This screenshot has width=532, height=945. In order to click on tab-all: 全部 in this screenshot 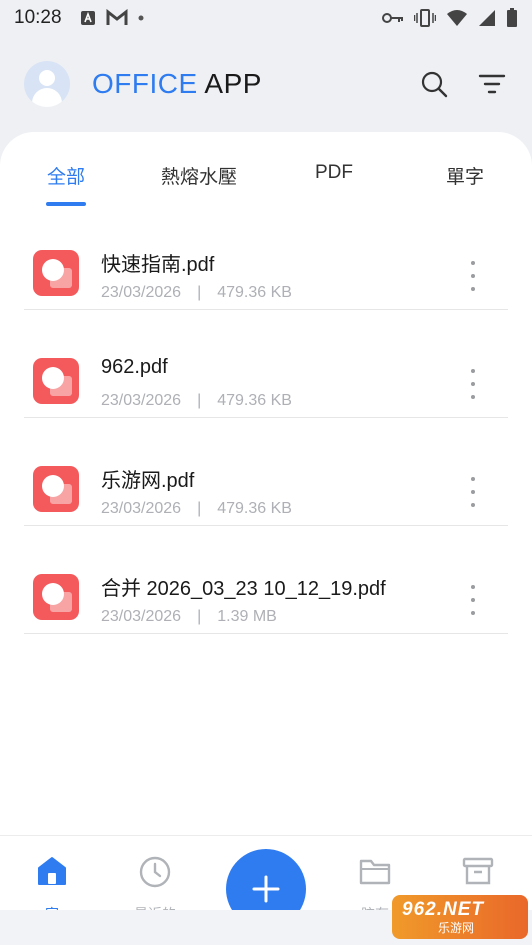, I will do `click(66, 175)`.